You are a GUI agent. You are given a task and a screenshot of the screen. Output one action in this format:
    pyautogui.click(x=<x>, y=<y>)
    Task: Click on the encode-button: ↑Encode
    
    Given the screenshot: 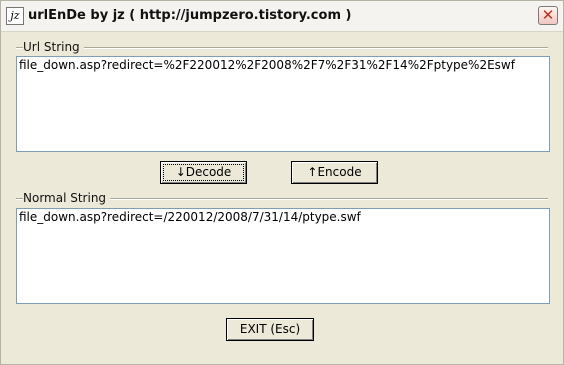 What is the action you would take?
    pyautogui.click(x=334, y=172)
    